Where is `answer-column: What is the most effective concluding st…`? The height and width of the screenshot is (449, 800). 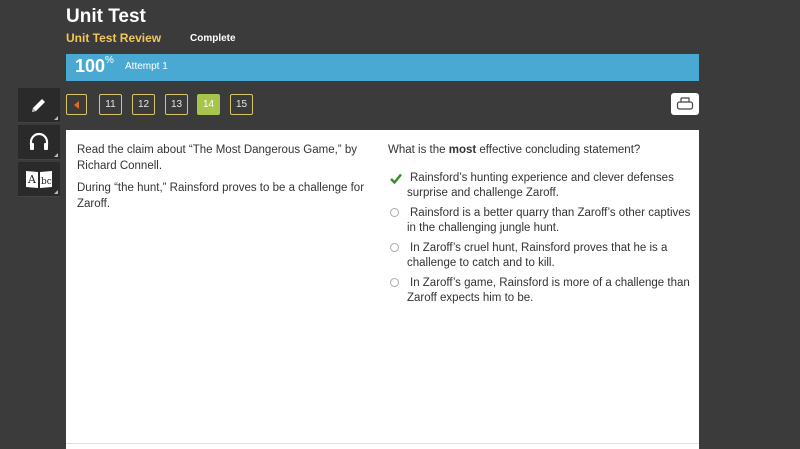 answer-column: What is the most effective concluding st… is located at coordinates (540, 227).